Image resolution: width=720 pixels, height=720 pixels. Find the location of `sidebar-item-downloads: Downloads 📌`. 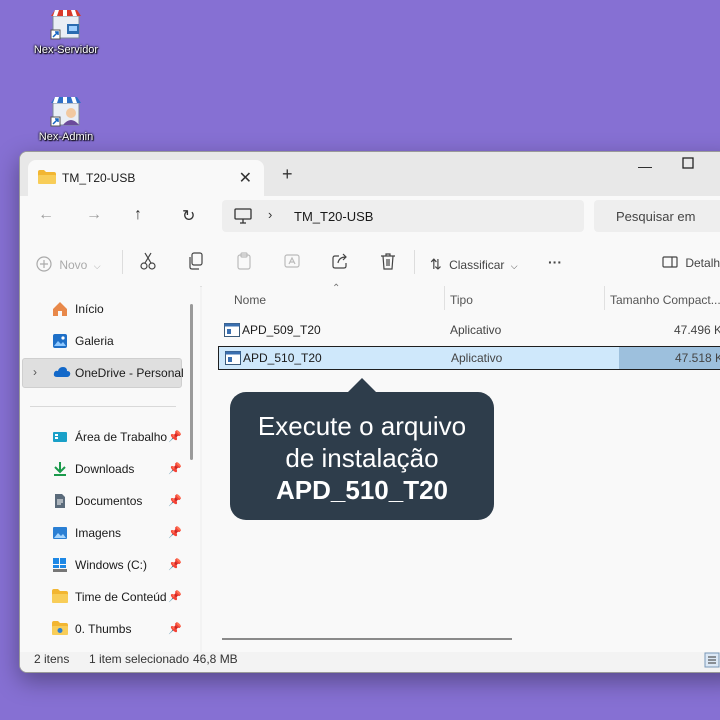

sidebar-item-downloads: Downloads 📌 is located at coordinates (102, 469).